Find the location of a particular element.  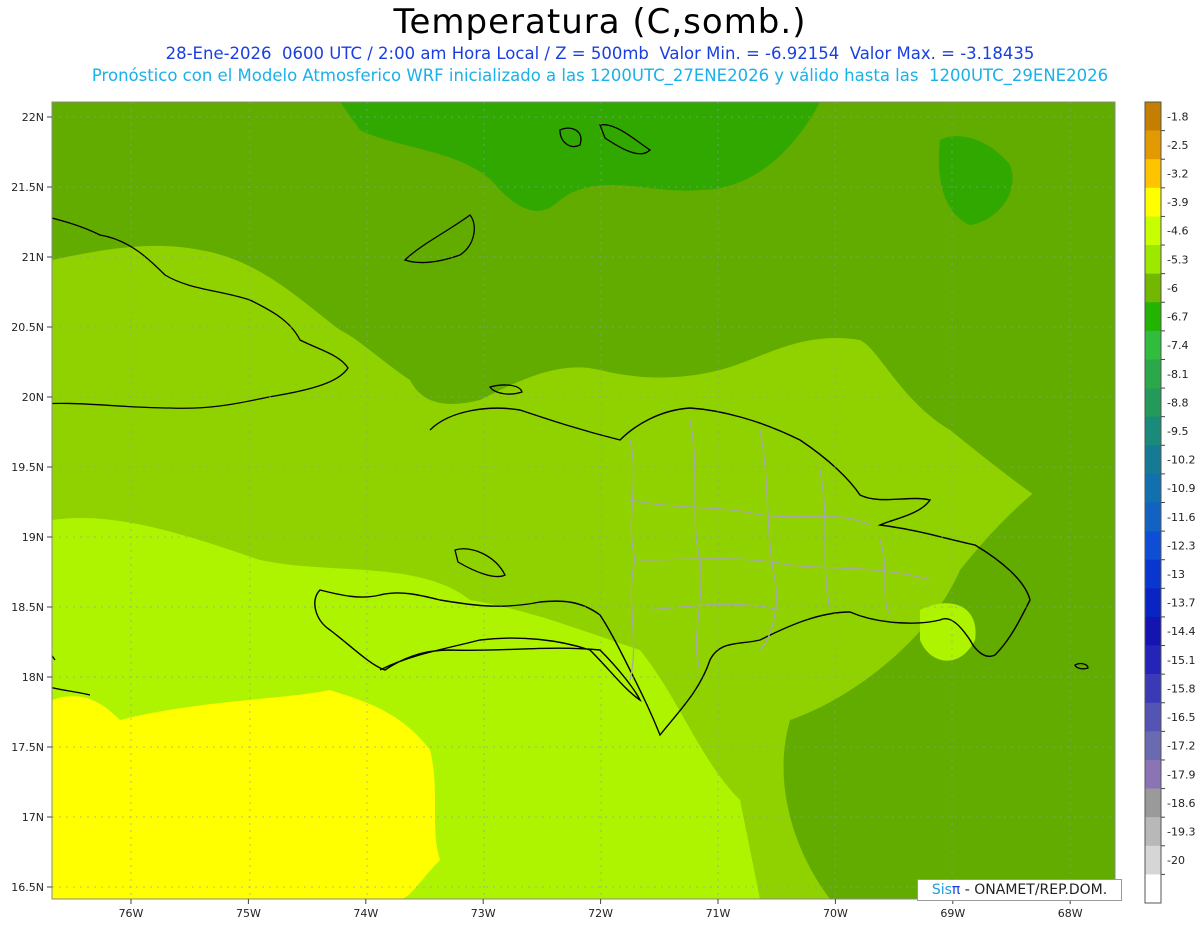

colorbar-label: -10.9 is located at coordinates (1181, 488).